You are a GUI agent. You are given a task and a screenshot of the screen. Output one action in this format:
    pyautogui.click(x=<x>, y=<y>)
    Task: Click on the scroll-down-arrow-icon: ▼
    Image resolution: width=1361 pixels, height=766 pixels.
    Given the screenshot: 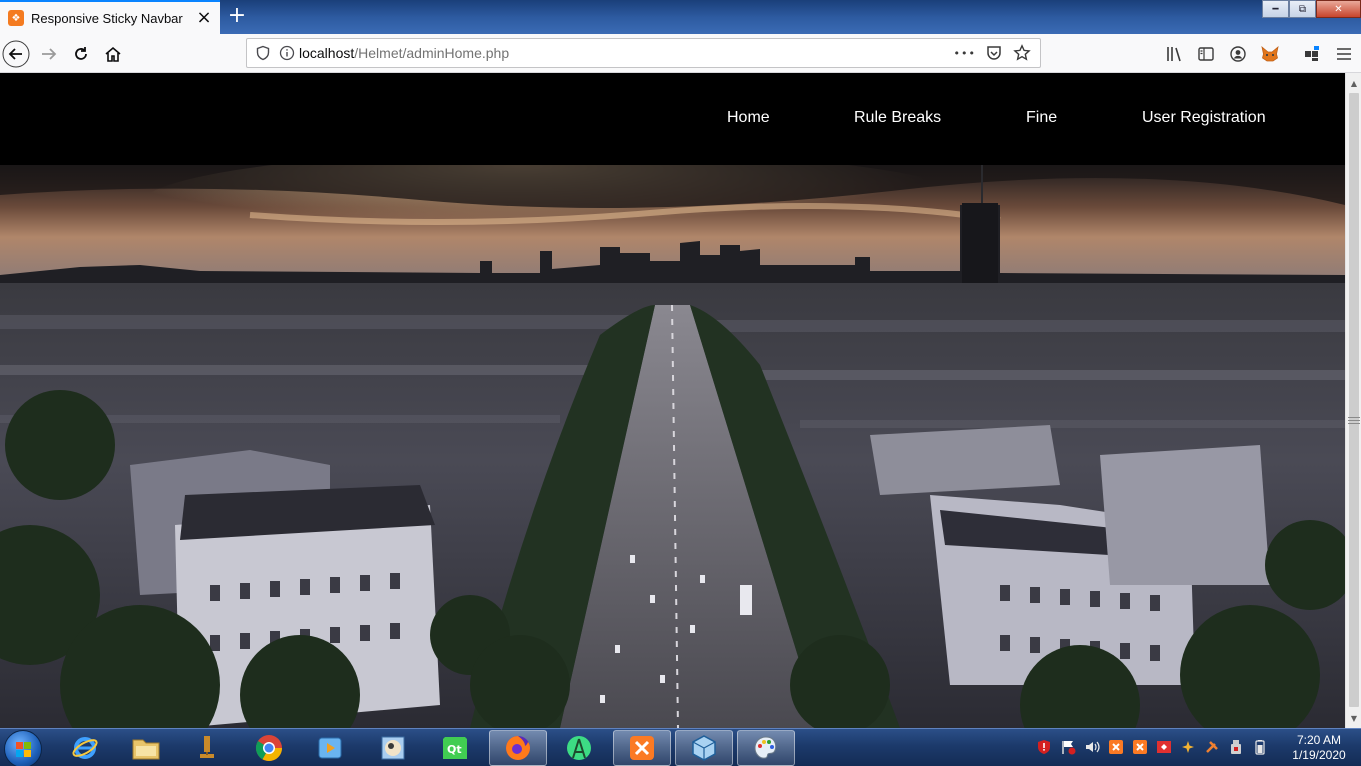 What is the action you would take?
    pyautogui.click(x=1353, y=718)
    